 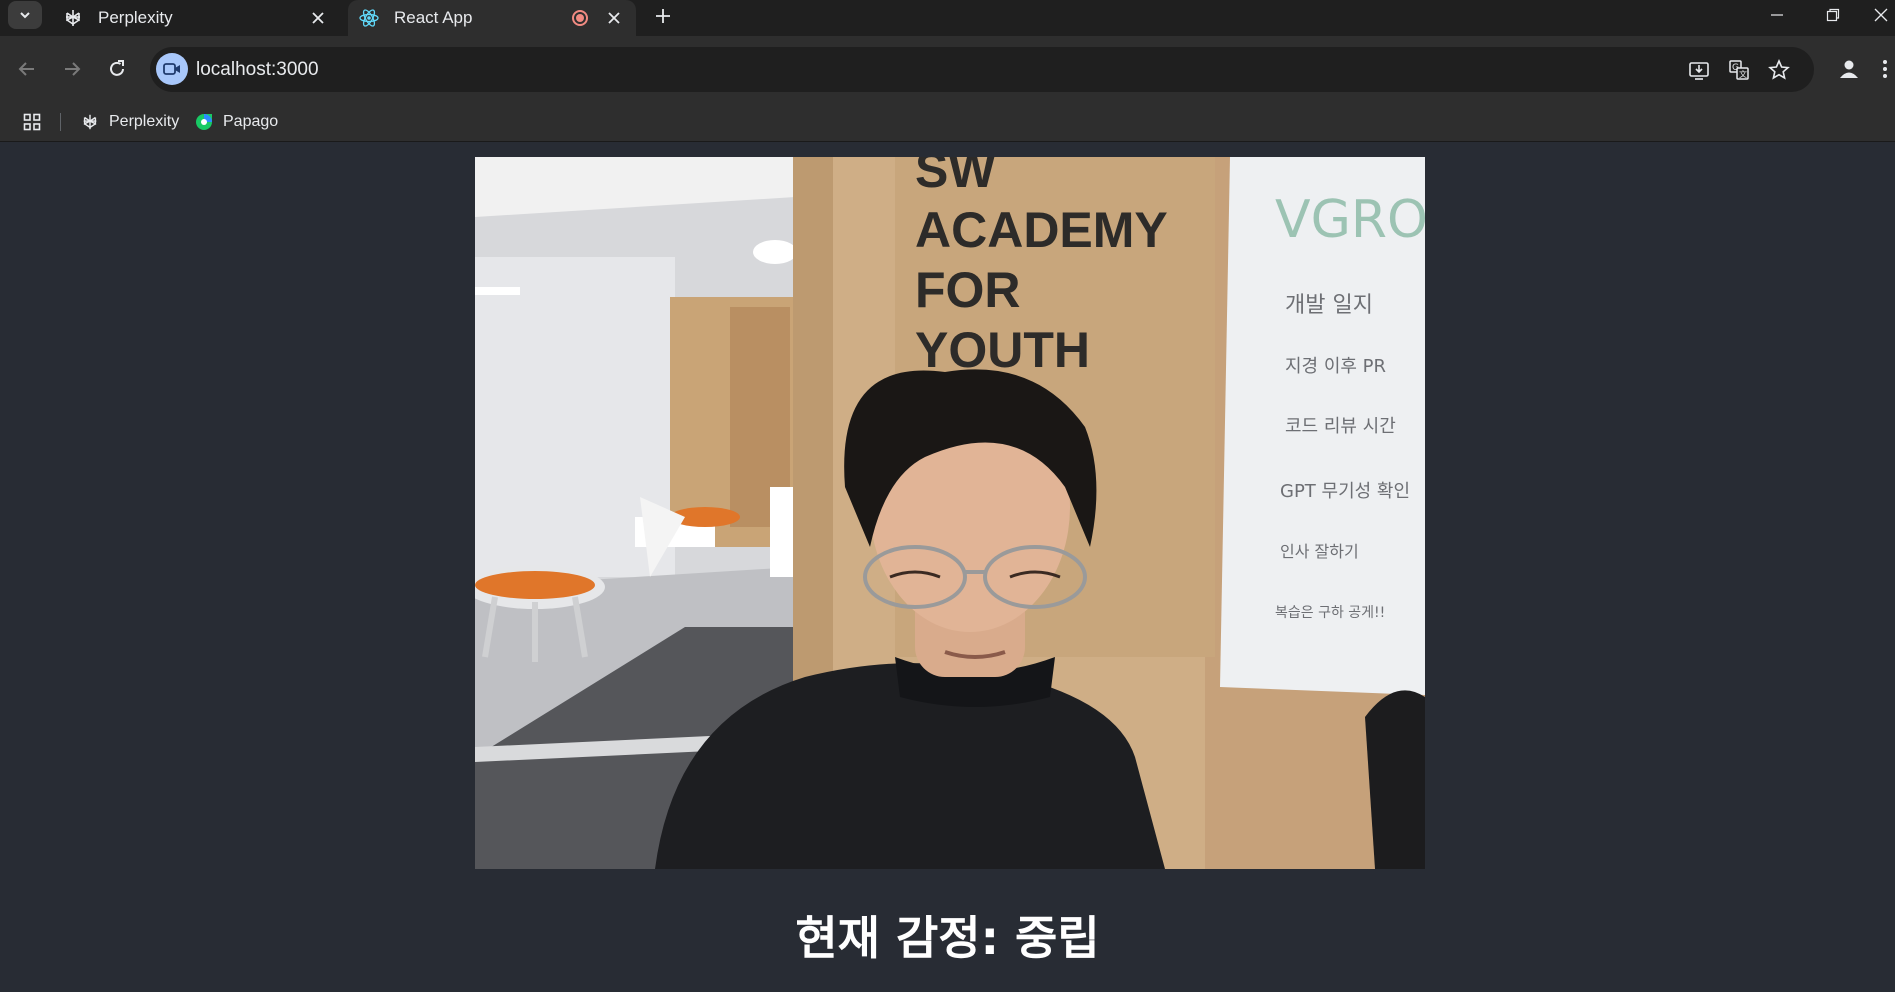 I want to click on sign-line-2: ACADEMY, so click(x=1041, y=230).